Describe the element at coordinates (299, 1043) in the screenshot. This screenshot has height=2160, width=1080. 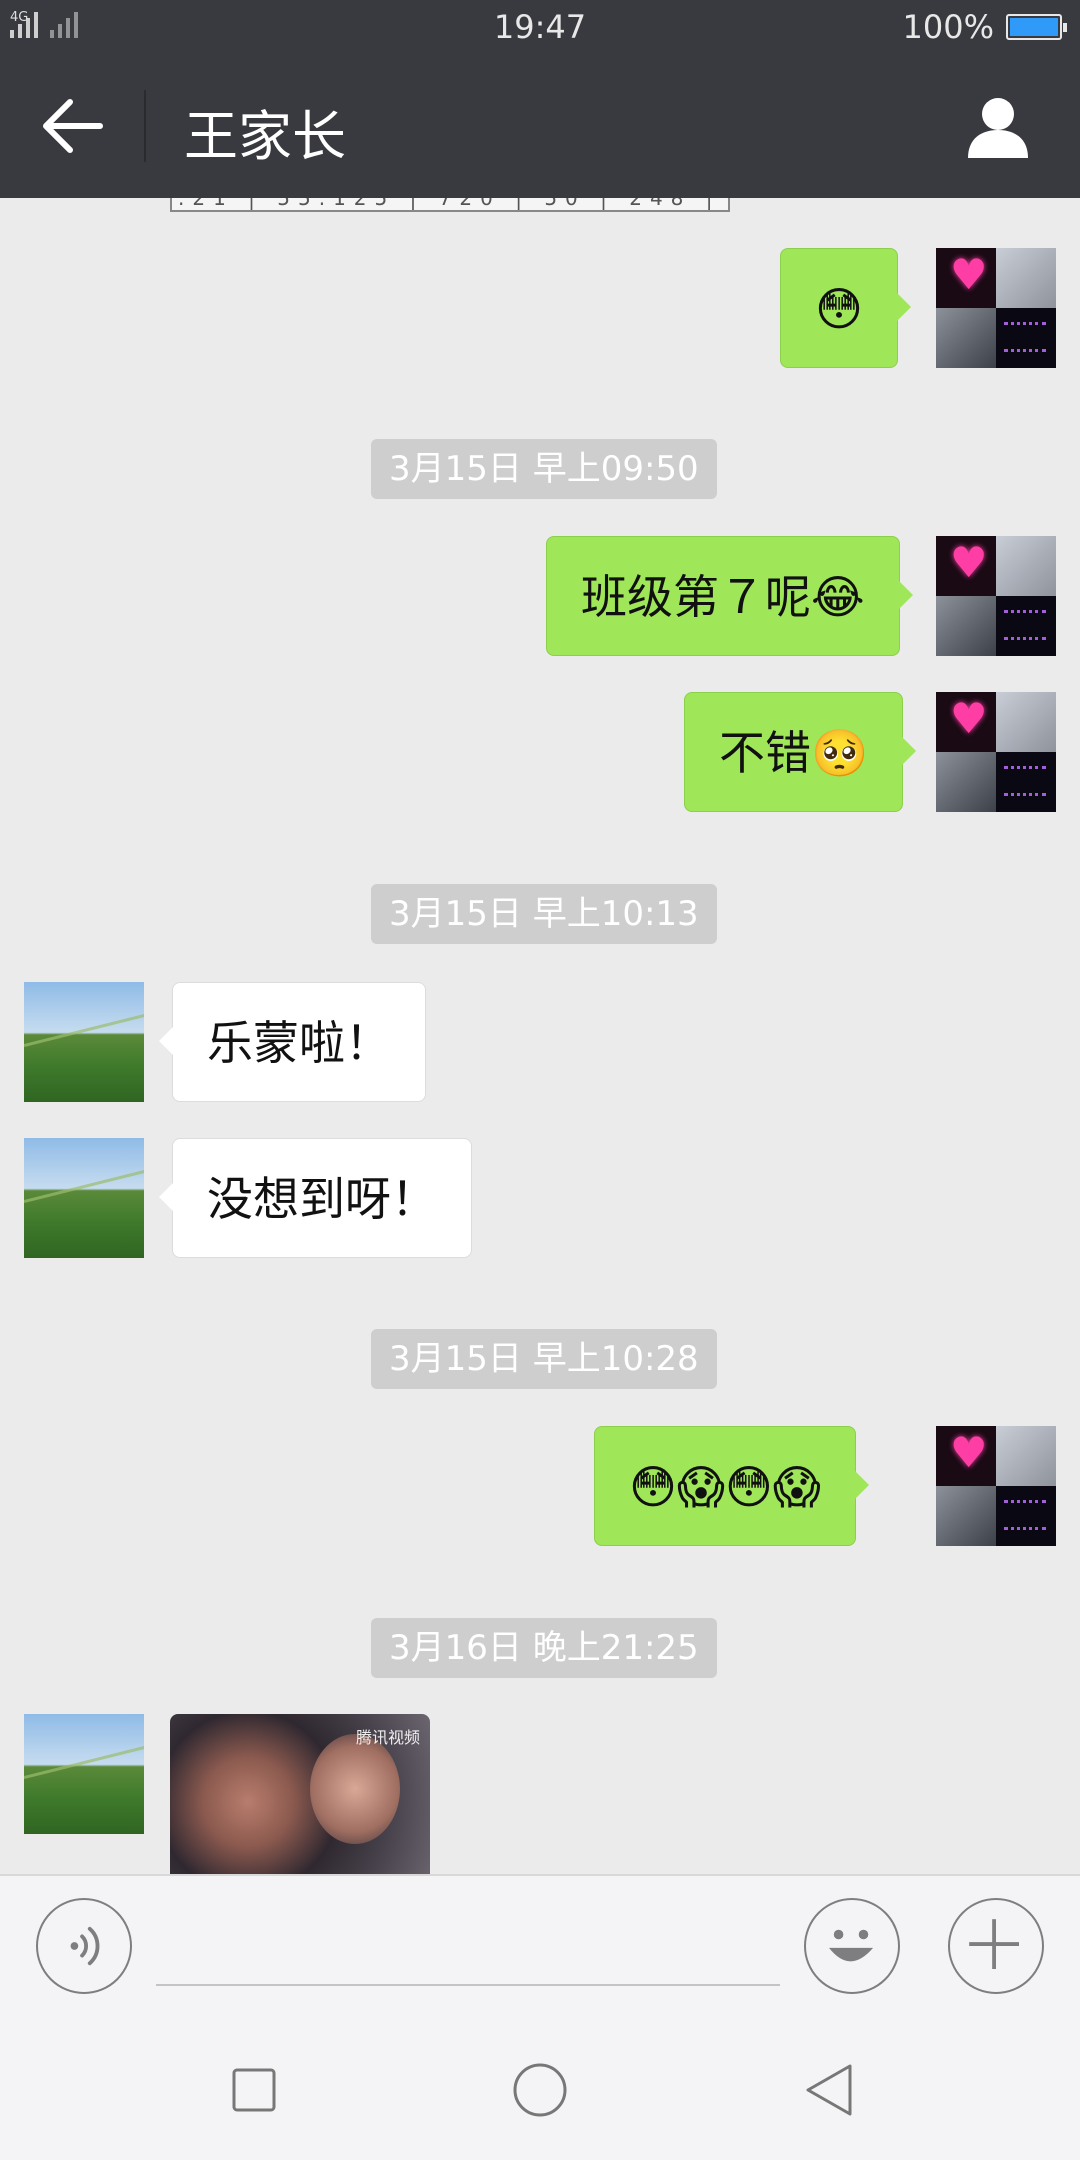
I see `message-text: 乐蒙啦！` at that location.